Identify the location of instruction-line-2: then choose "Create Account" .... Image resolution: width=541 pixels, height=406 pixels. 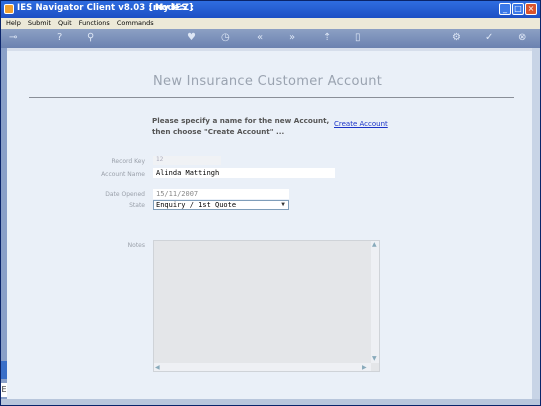
(218, 131).